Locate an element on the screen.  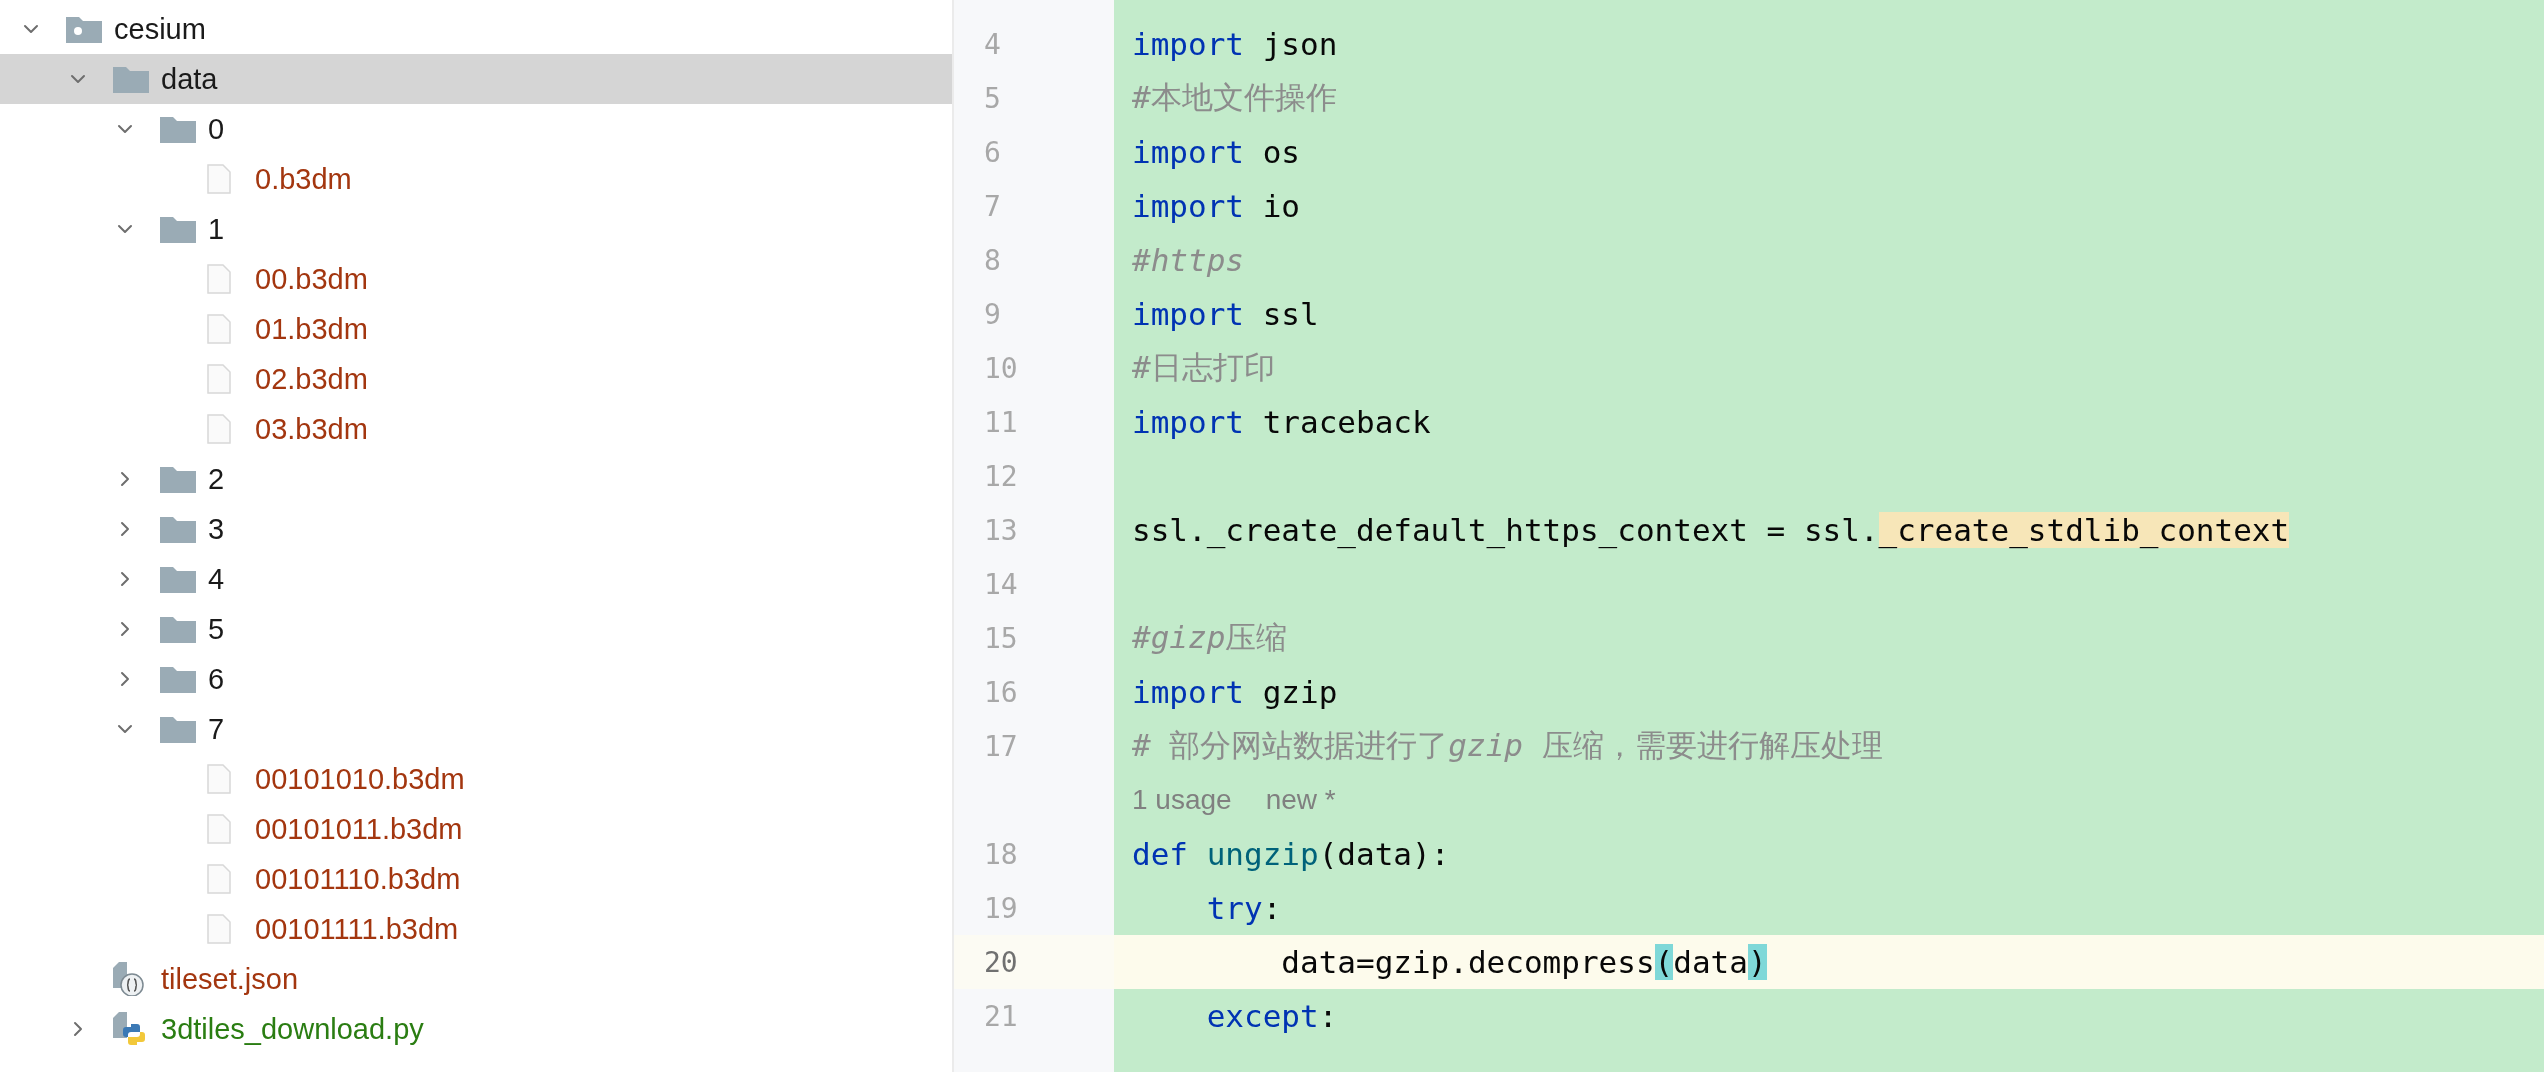
tree-row: 00101110.b3dm is located at coordinates (476, 879).